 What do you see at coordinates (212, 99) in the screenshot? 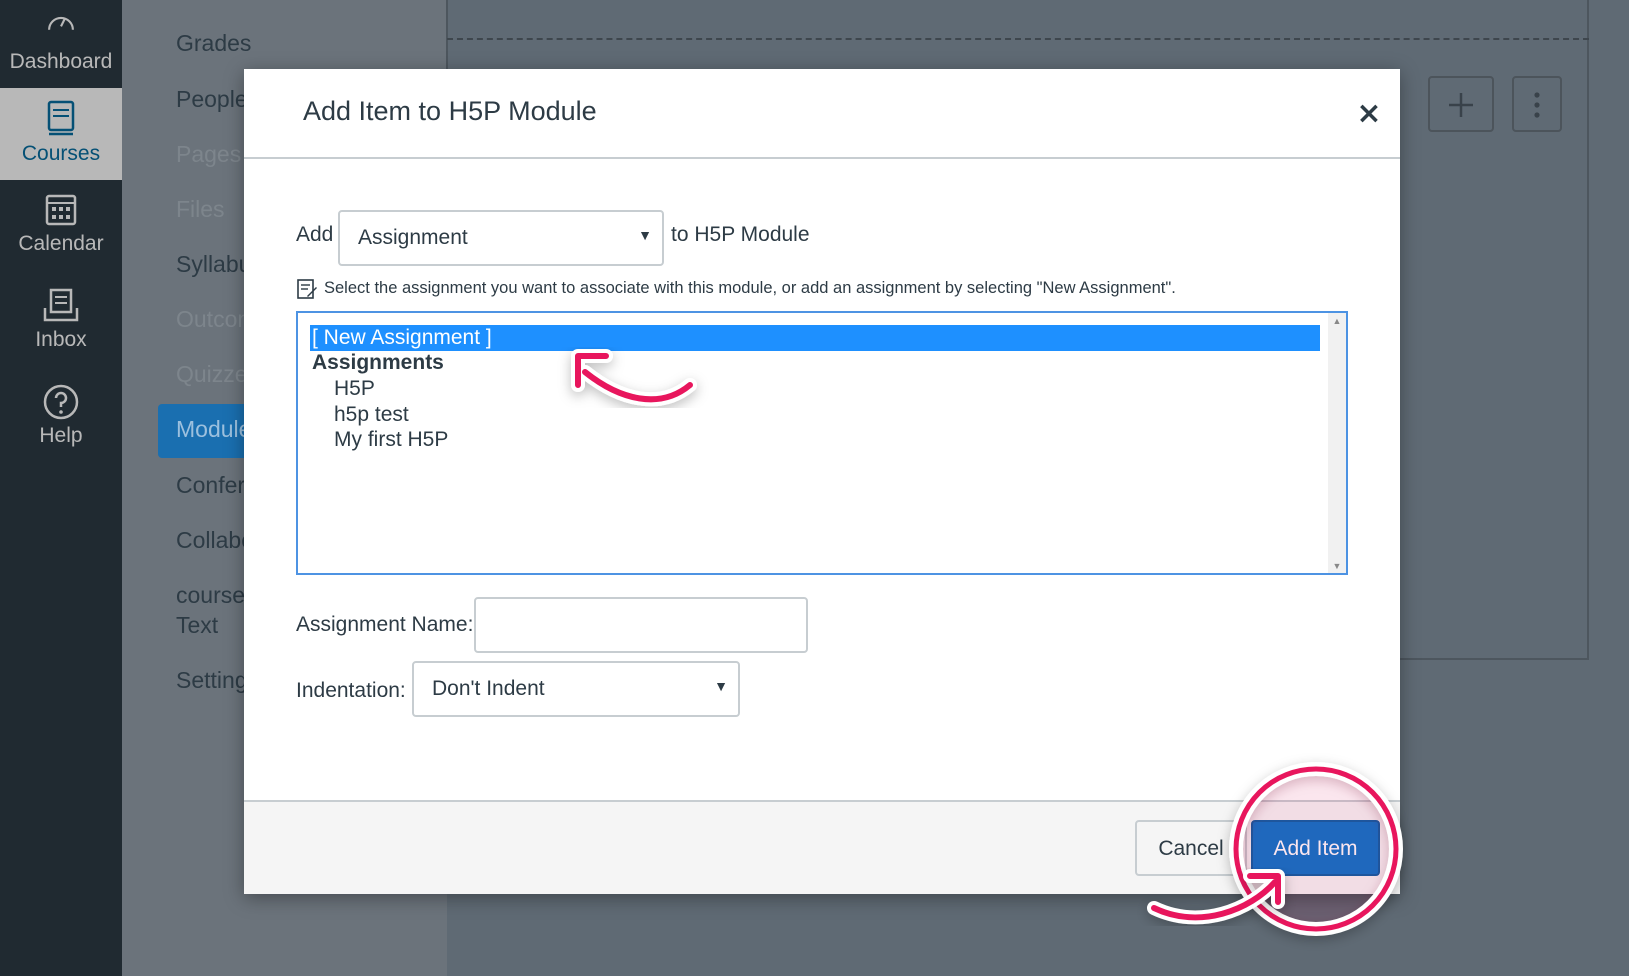
I see `course-nav-people: People` at bounding box center [212, 99].